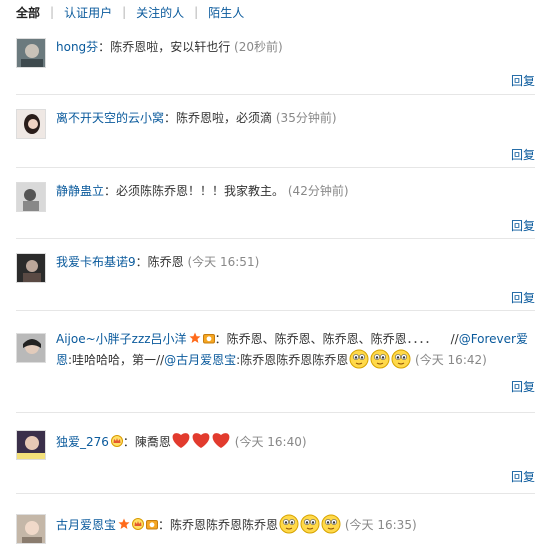 Image resolution: width=555 pixels, height=554 pixels. I want to click on comment-content: 古月爱恩宝 ：陈乔恩陈乔恩陈乔恩 (今天 16:35), so click(295, 524).